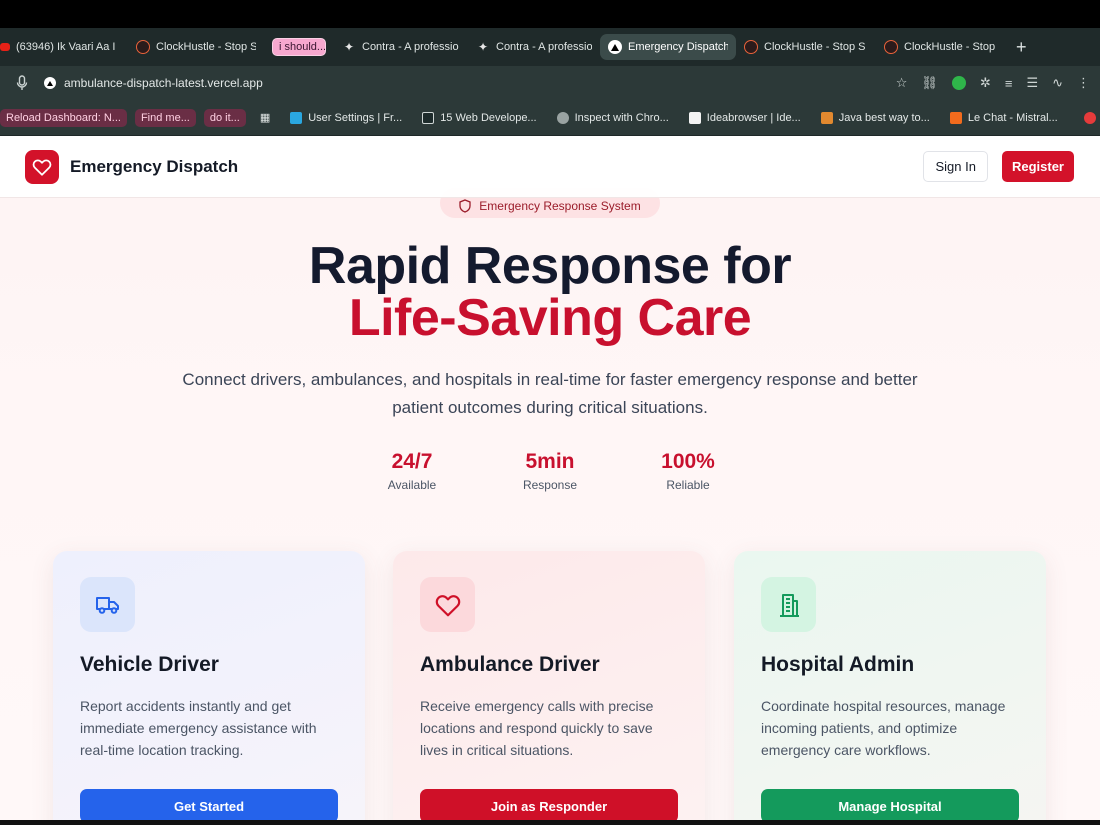 This screenshot has width=1100, height=825. I want to click on youtube-icon, so click(5, 47).